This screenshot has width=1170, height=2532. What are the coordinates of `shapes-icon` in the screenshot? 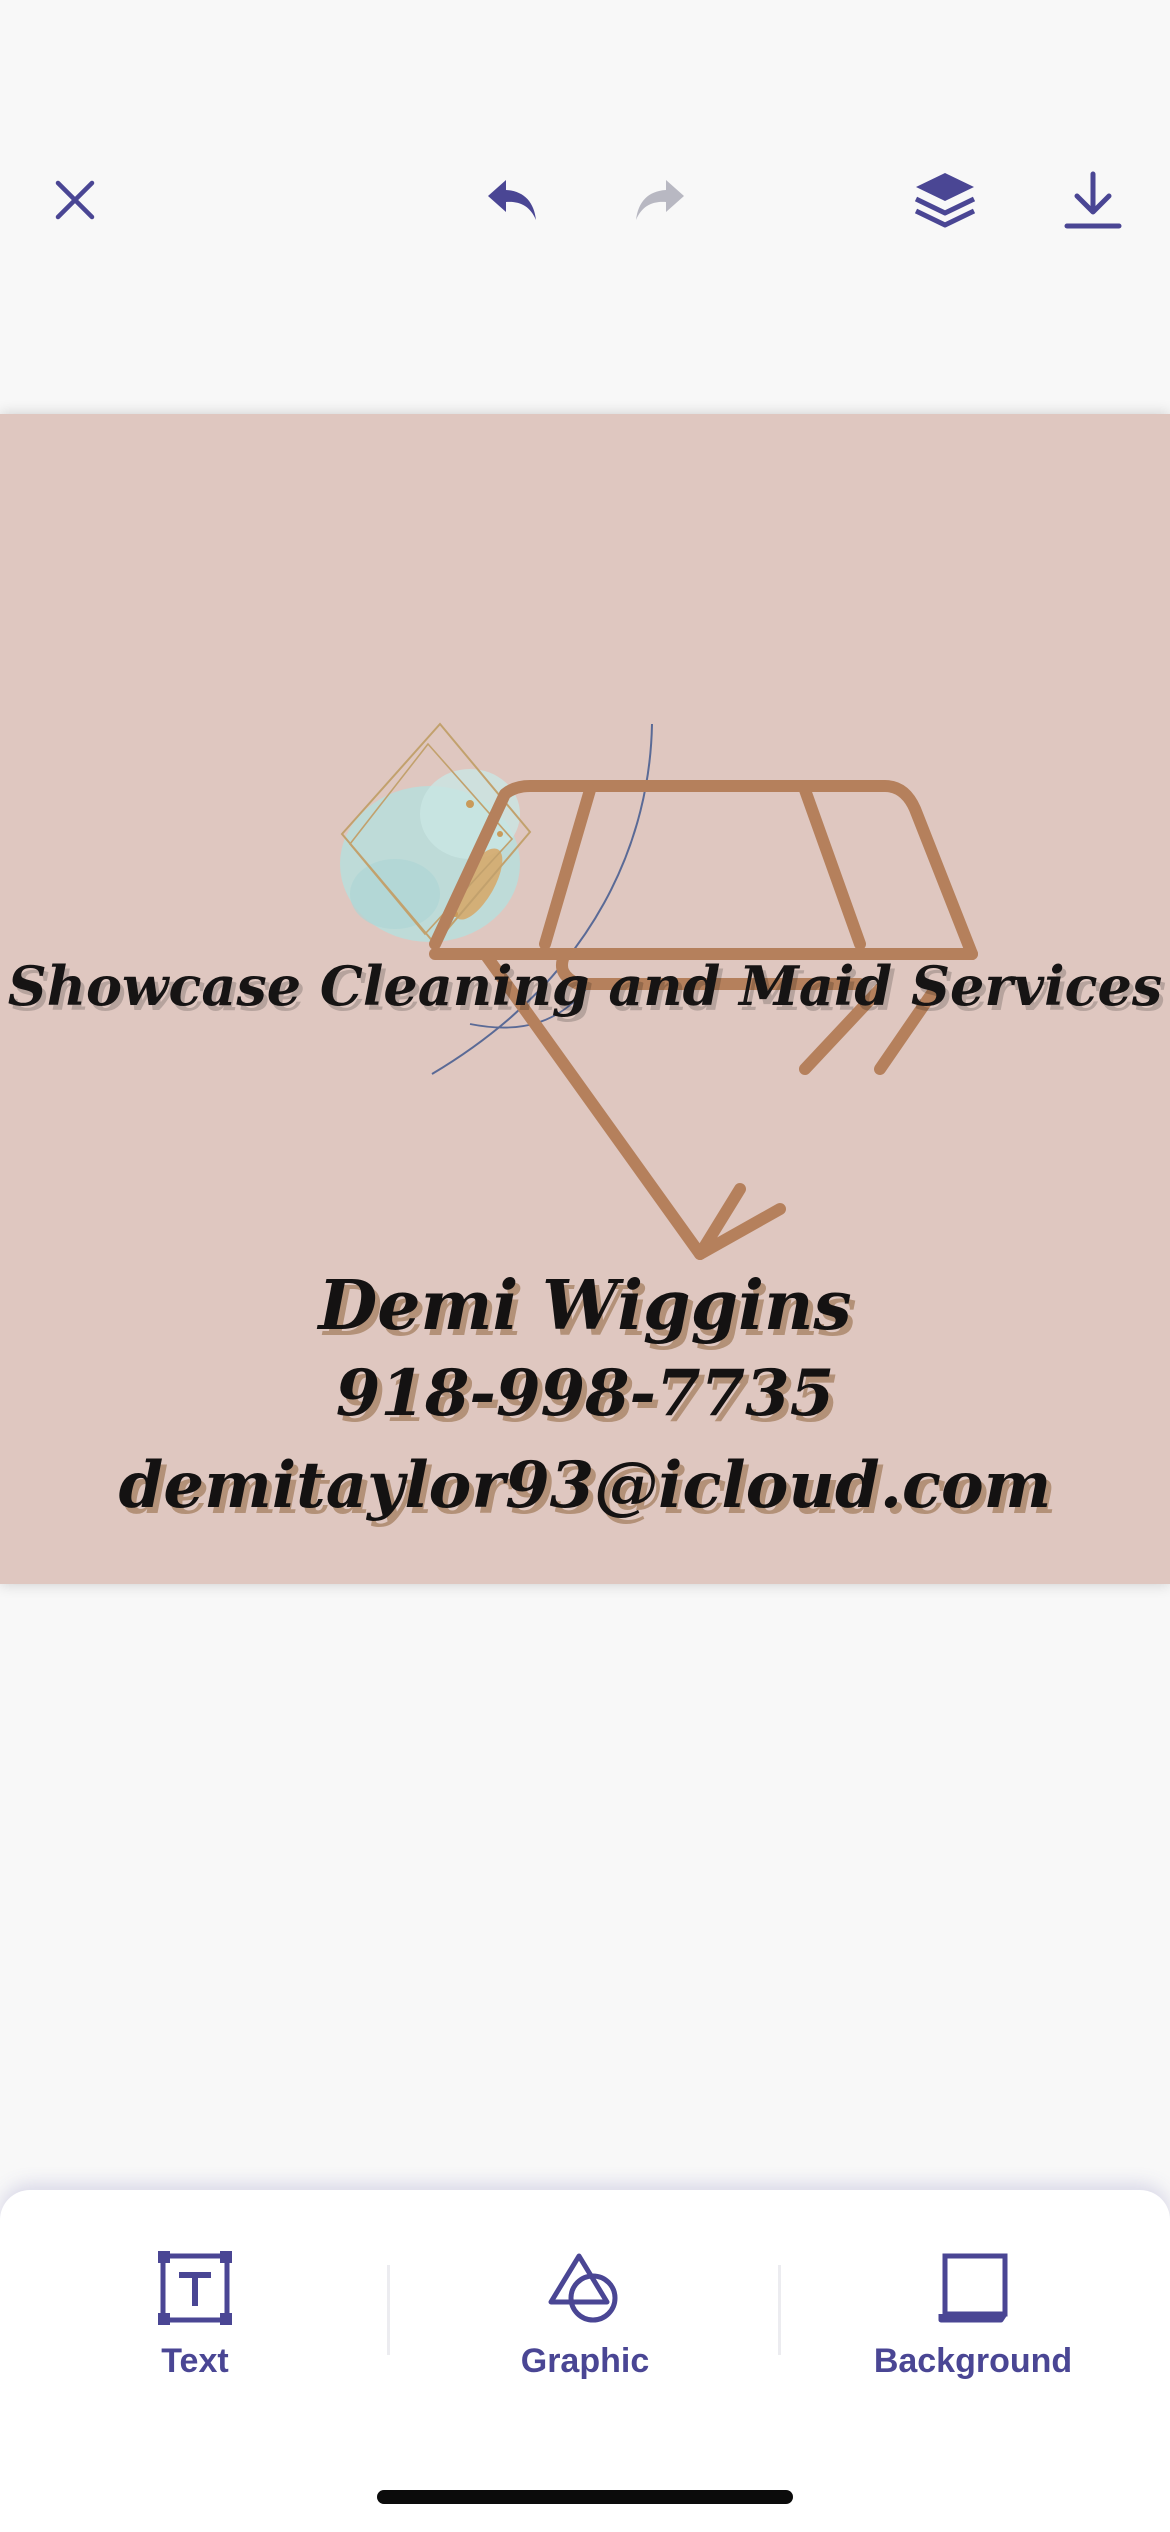 It's located at (583, 2288).